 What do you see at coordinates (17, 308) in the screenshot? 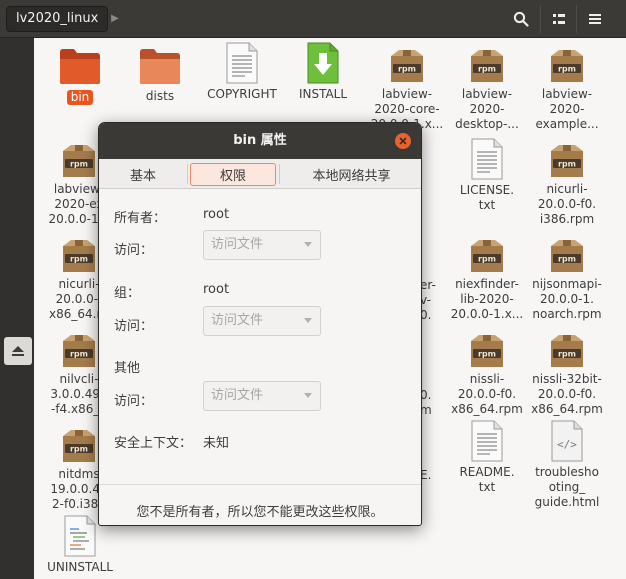
I see `sidebar` at bounding box center [17, 308].